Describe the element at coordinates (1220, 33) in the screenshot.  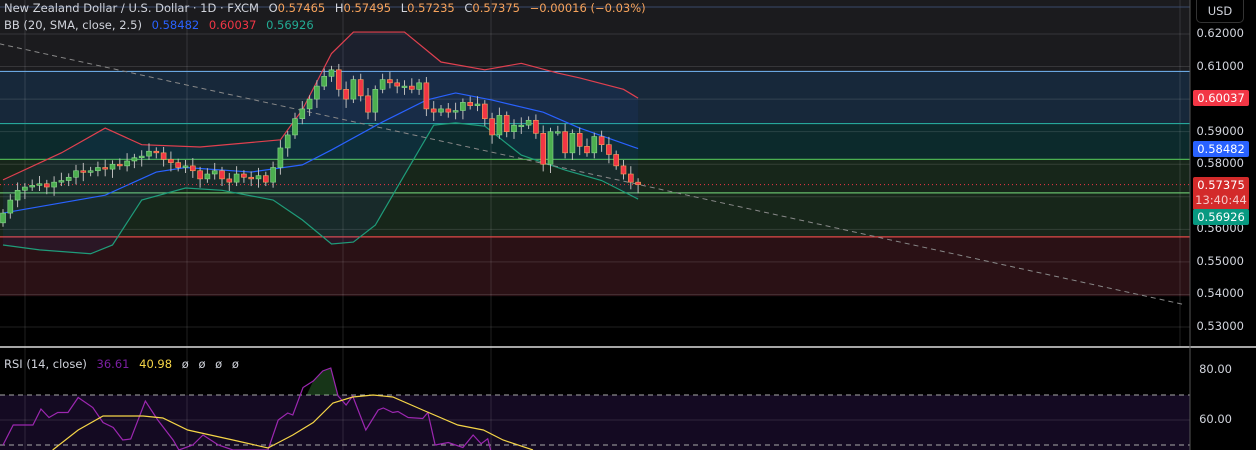
I see `price-tick: 0.62000` at that location.